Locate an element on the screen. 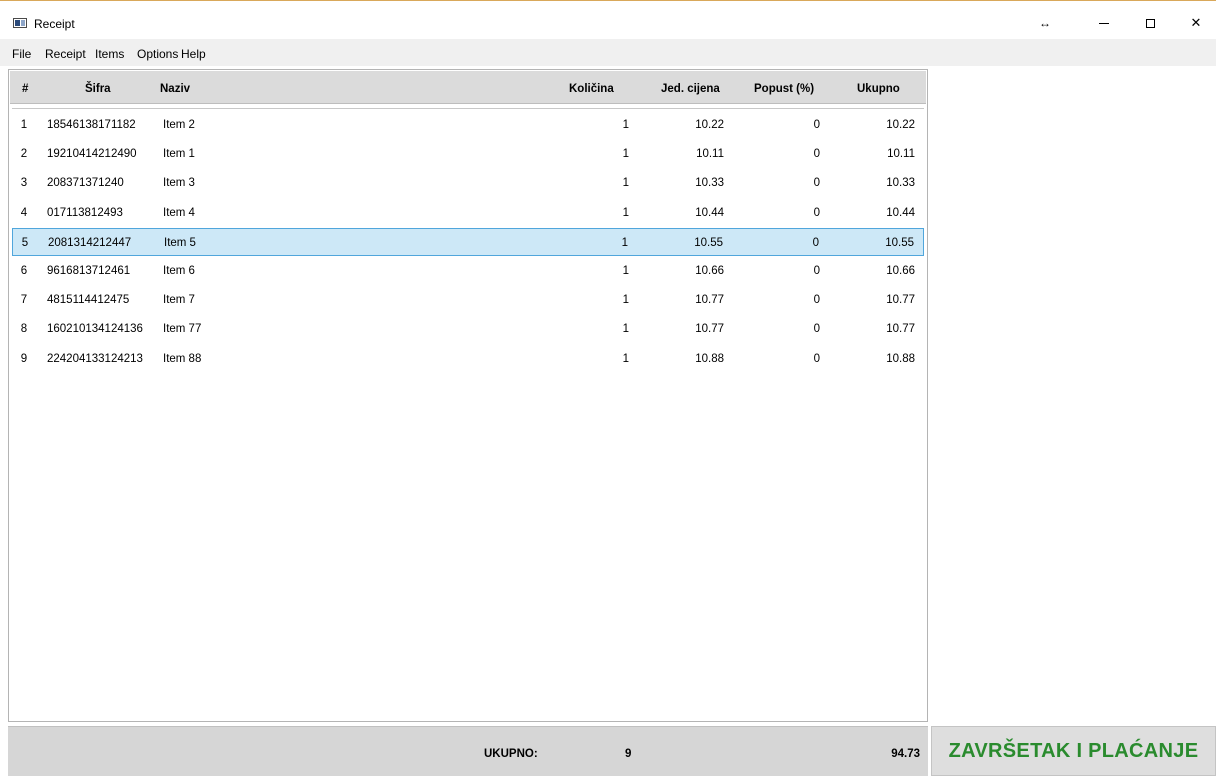 The height and width of the screenshot is (776, 1216). item-code: 9616813712461 is located at coordinates (89, 271).